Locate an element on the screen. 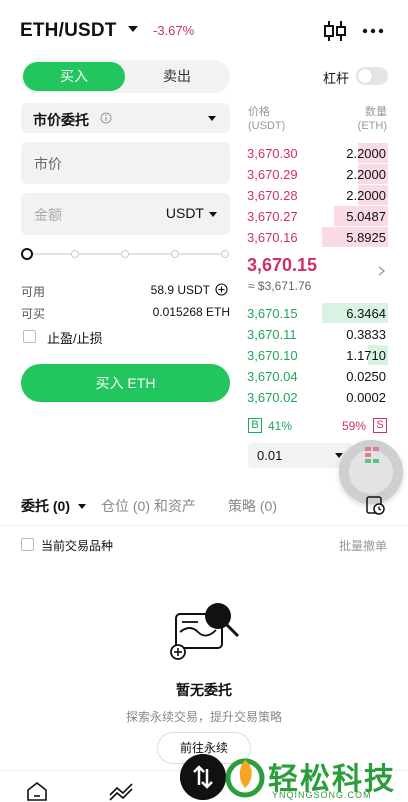  buy-sell-ratio: B 41% 59% S is located at coordinates (317, 426).